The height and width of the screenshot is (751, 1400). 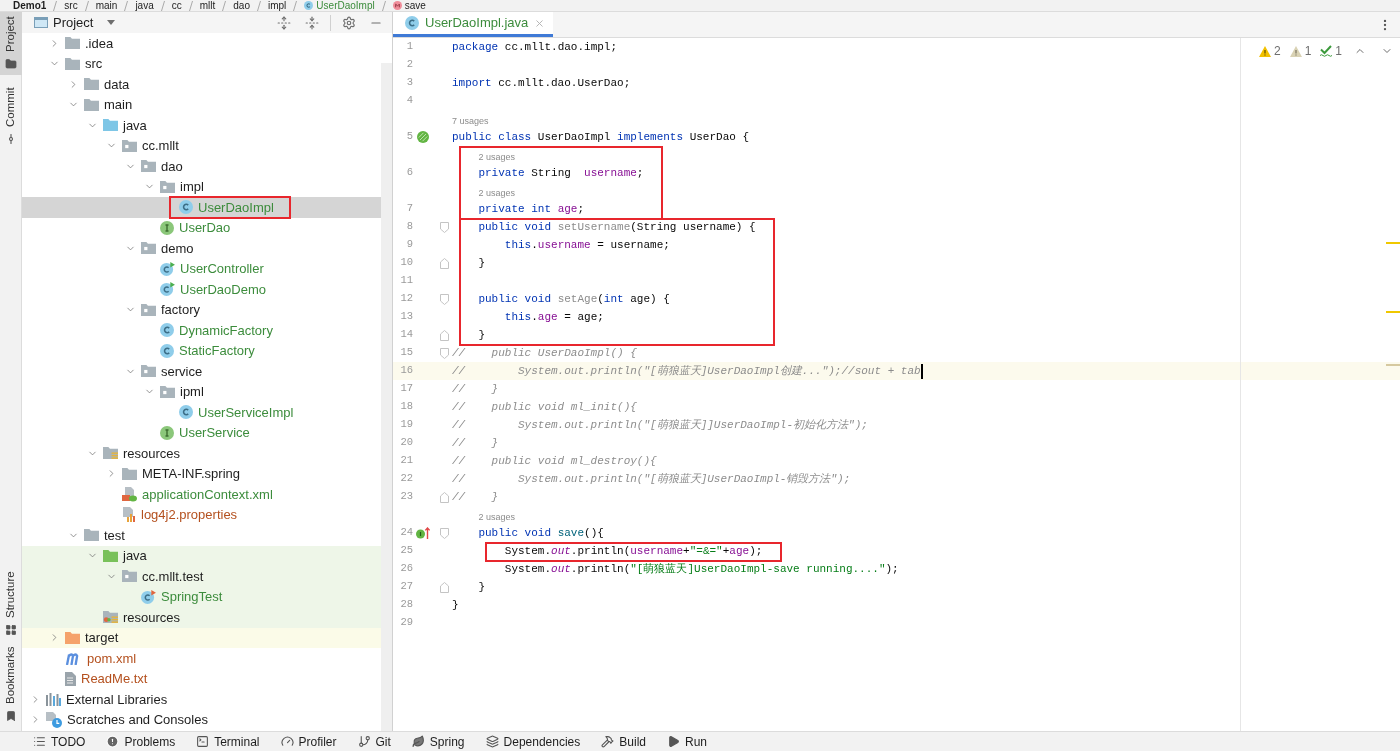 I want to click on inspection-counter: 2, so click(x=1269, y=51).